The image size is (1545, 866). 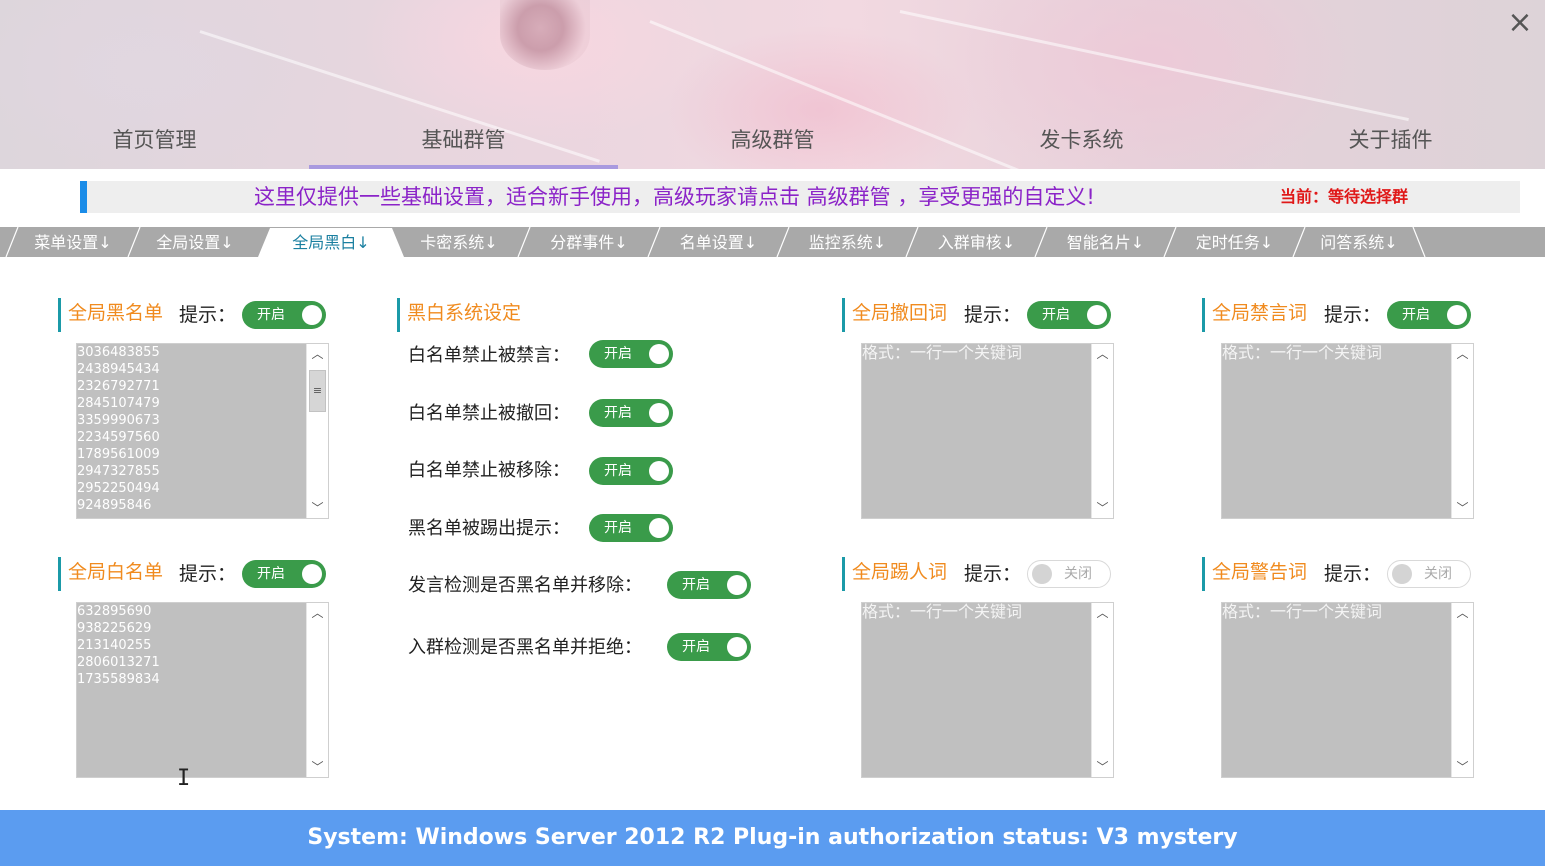 What do you see at coordinates (1154, 66) in the screenshot?
I see `banner-streak` at bounding box center [1154, 66].